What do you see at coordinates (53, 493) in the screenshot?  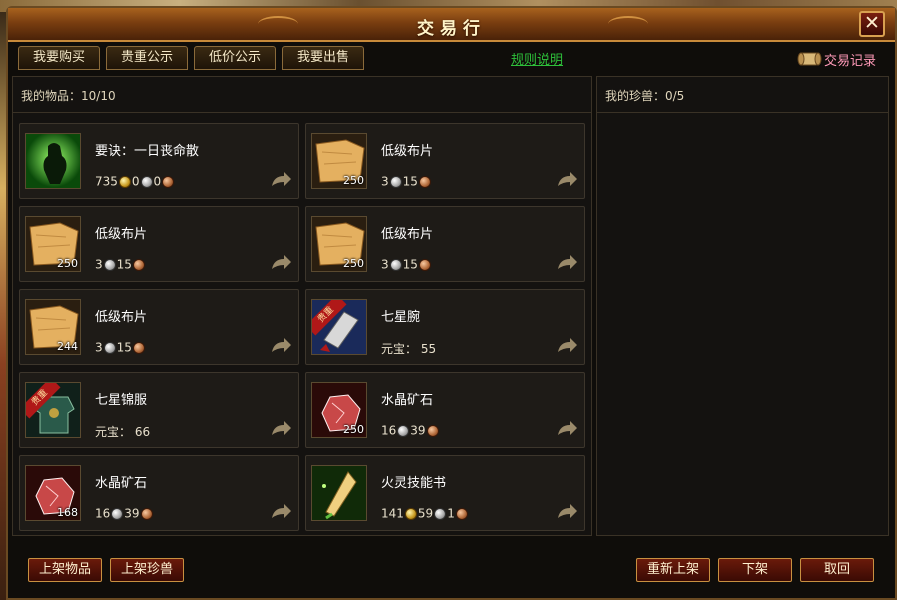 I see `crystal-ore-icon: 168` at bounding box center [53, 493].